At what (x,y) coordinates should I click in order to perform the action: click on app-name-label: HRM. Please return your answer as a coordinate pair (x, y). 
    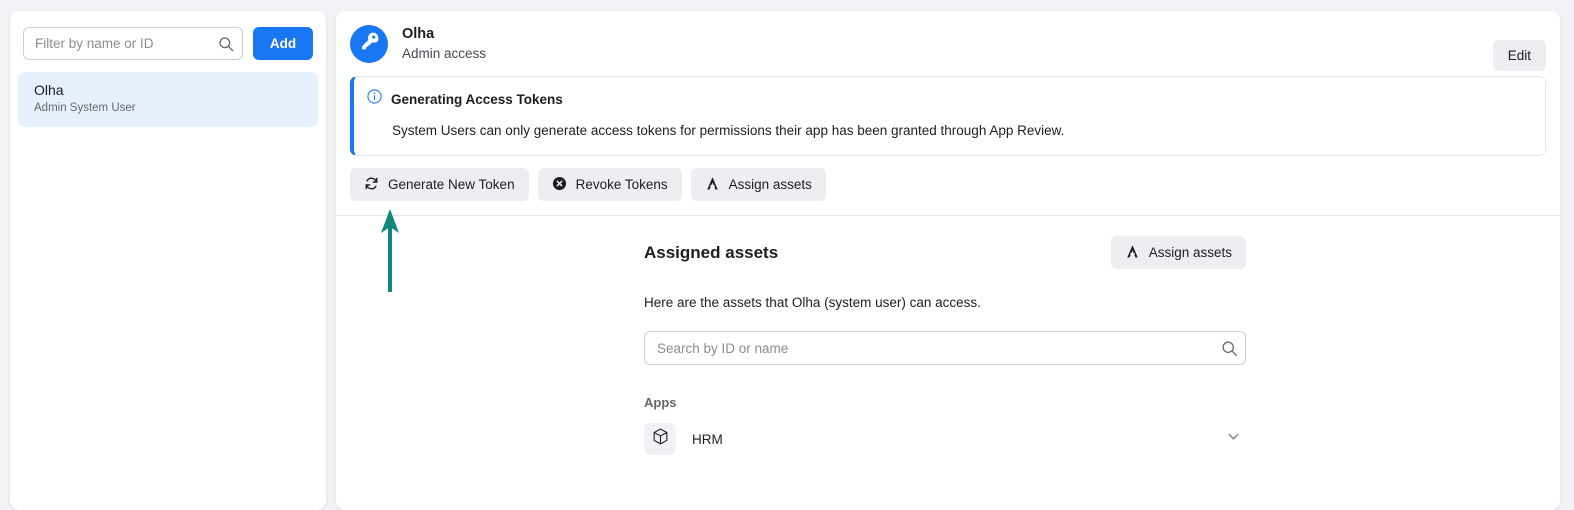
    Looking at the image, I should click on (707, 439).